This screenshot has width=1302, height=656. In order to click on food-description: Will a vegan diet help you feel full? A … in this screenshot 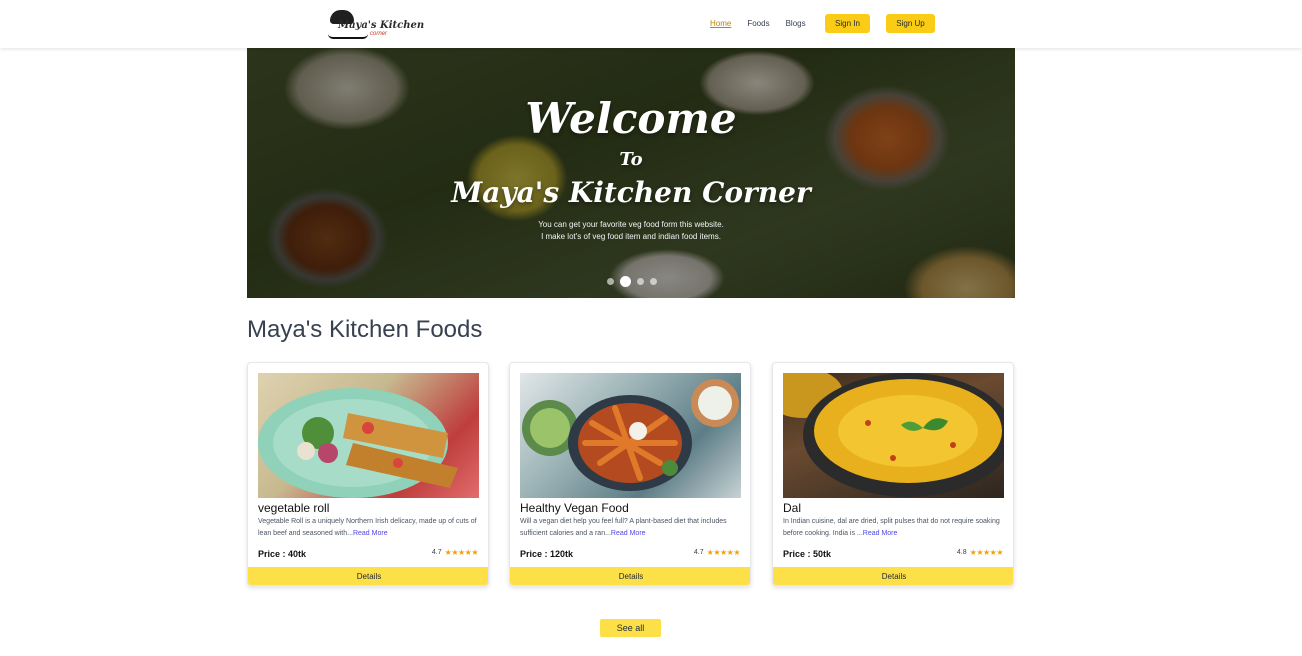, I will do `click(631, 528)`.